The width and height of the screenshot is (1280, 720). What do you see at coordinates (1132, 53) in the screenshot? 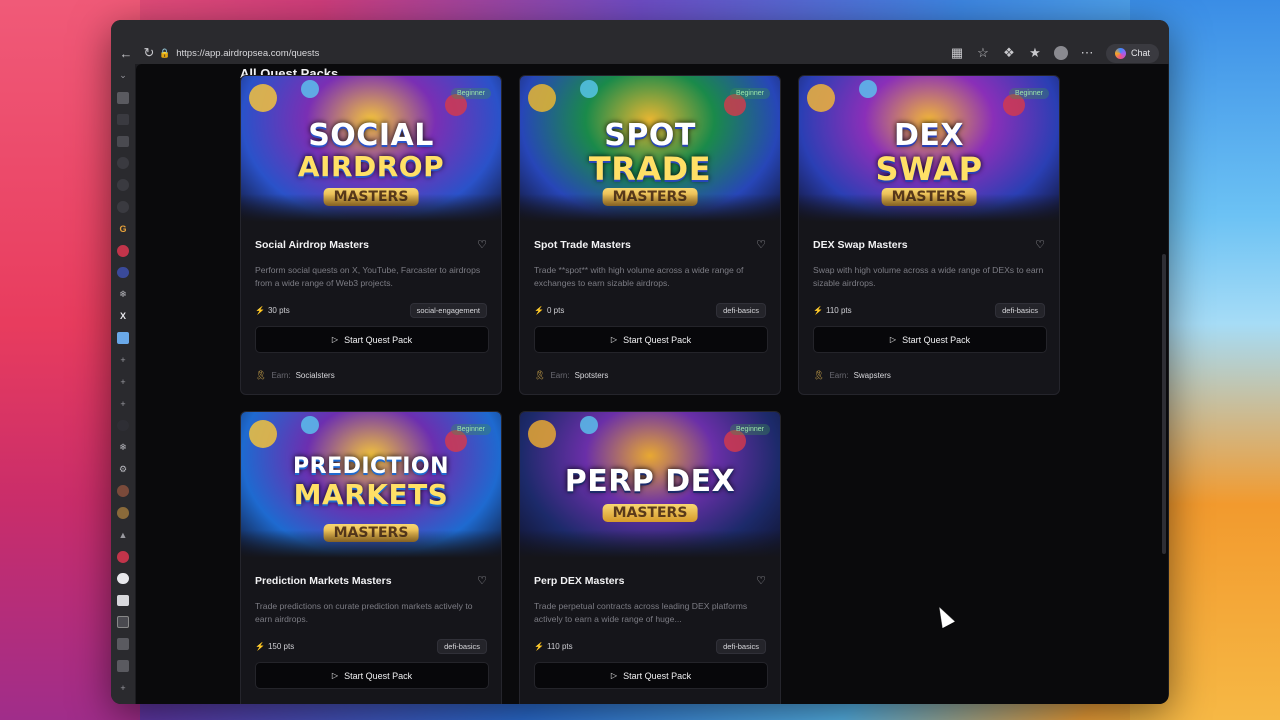
I see `chat-button: Chat` at bounding box center [1132, 53].